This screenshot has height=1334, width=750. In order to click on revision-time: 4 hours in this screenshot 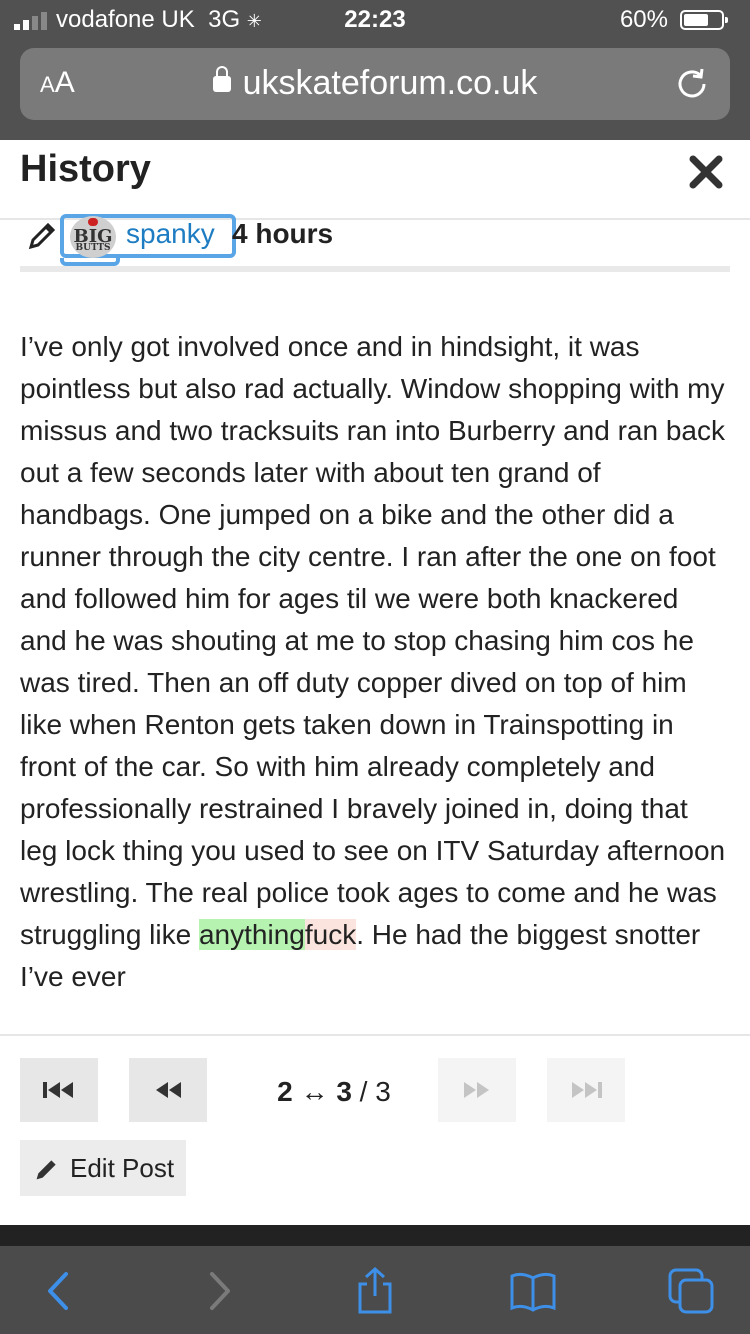, I will do `click(283, 233)`.